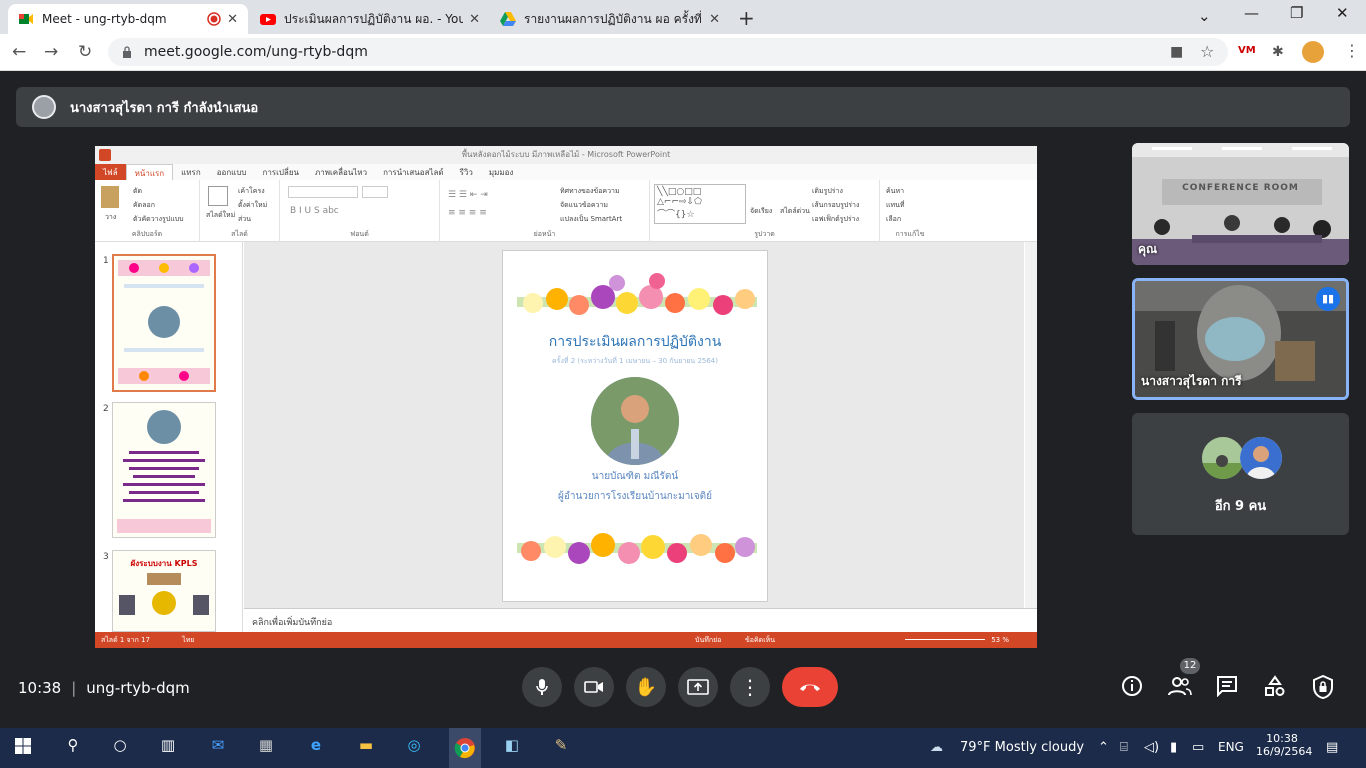 This screenshot has width=1366, height=768. What do you see at coordinates (1151, 747) in the screenshot?
I see `volume-icon: ◁)` at bounding box center [1151, 747].